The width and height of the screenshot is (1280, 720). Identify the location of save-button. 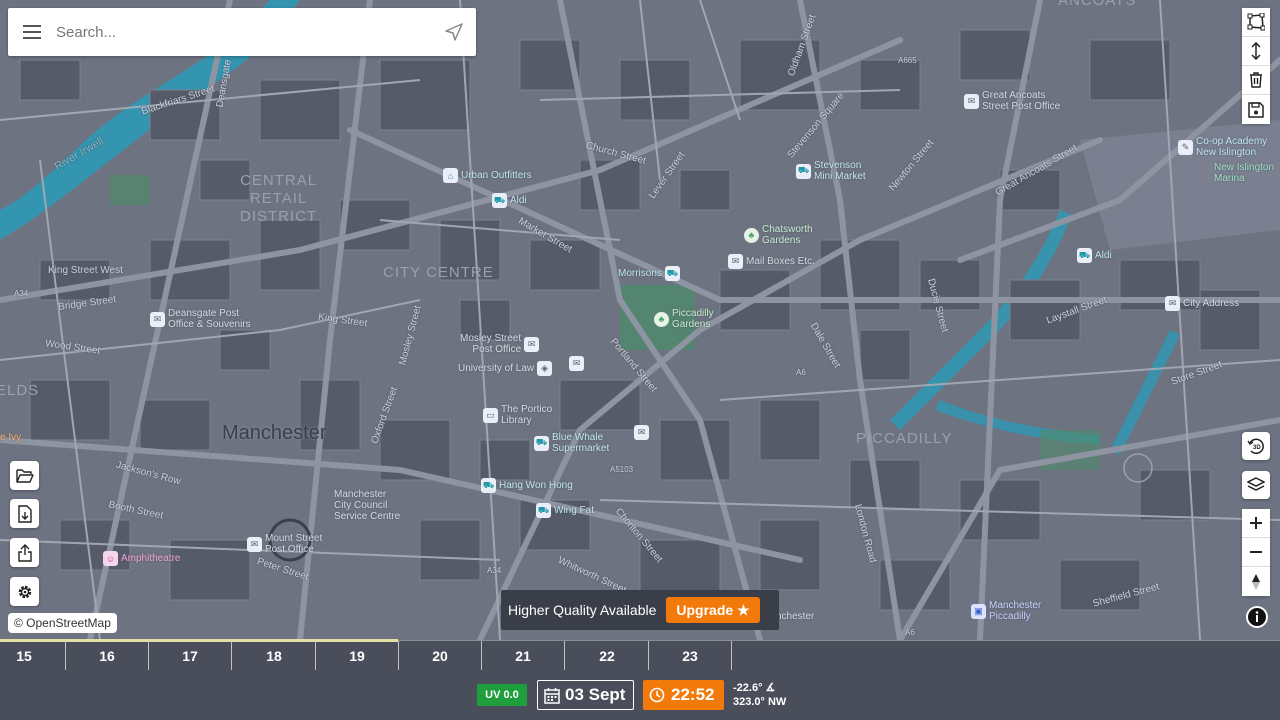
(1256, 109).